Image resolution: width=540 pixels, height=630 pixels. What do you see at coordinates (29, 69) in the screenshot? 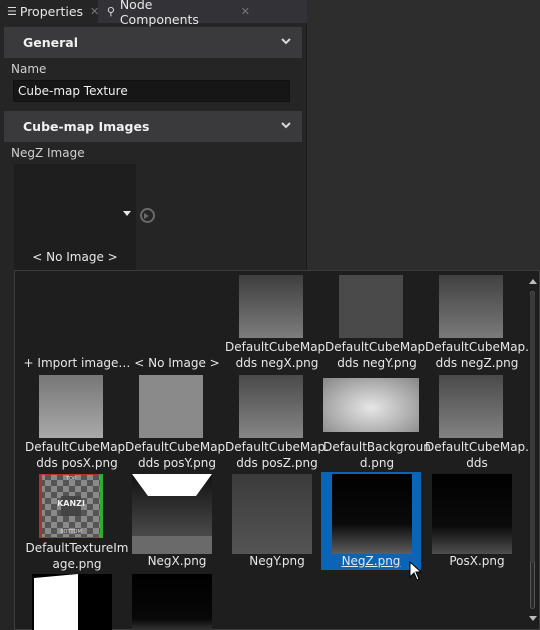
I see `name-label: Name` at bounding box center [29, 69].